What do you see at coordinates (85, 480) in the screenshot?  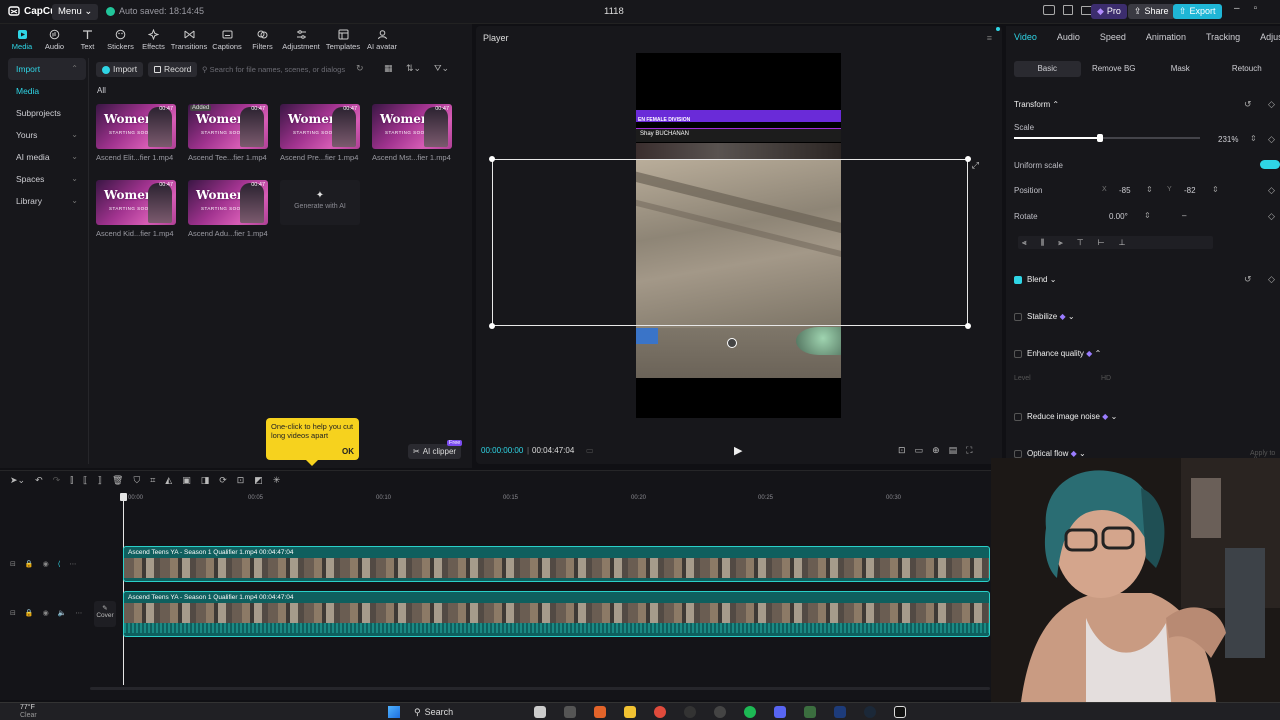 I see `split-left-icon: ⟦` at bounding box center [85, 480].